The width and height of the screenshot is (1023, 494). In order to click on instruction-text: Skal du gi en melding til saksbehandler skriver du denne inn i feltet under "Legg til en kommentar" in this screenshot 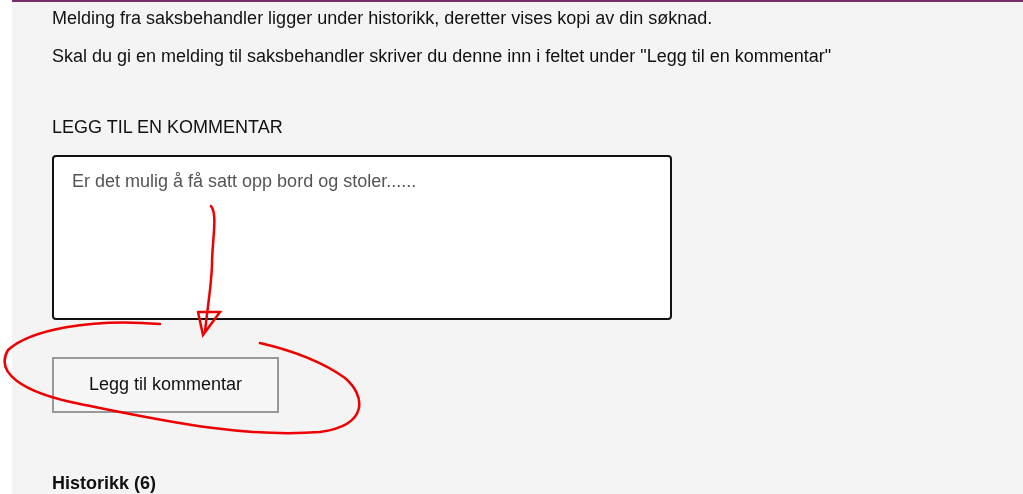, I will do `click(442, 56)`.